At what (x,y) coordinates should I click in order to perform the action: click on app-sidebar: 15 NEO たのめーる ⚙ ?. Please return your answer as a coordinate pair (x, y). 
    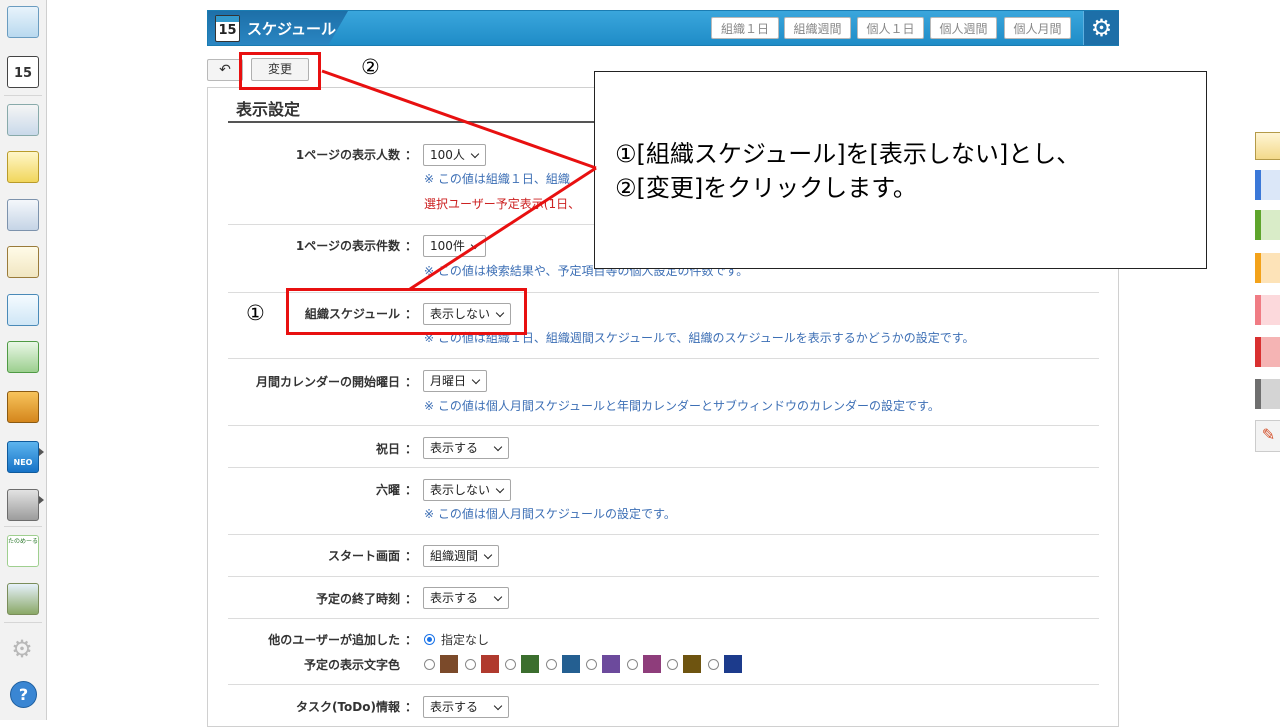
    Looking at the image, I should click on (23, 360).